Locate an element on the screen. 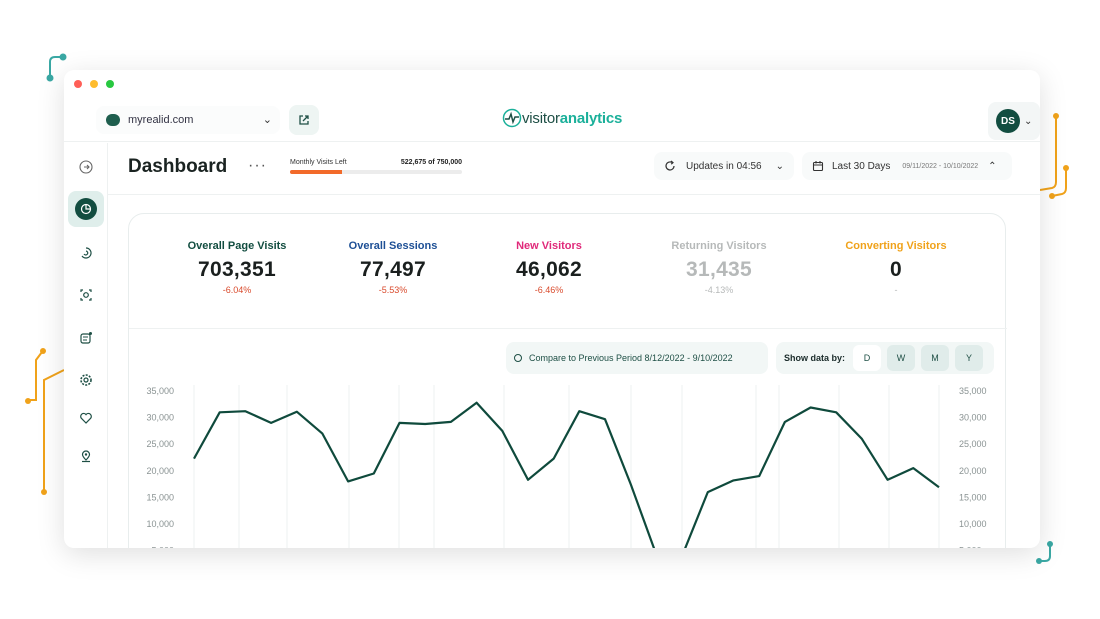  monthly-visits-meter: Monthly Visits Left 522,675 of 750,000 is located at coordinates (376, 166).